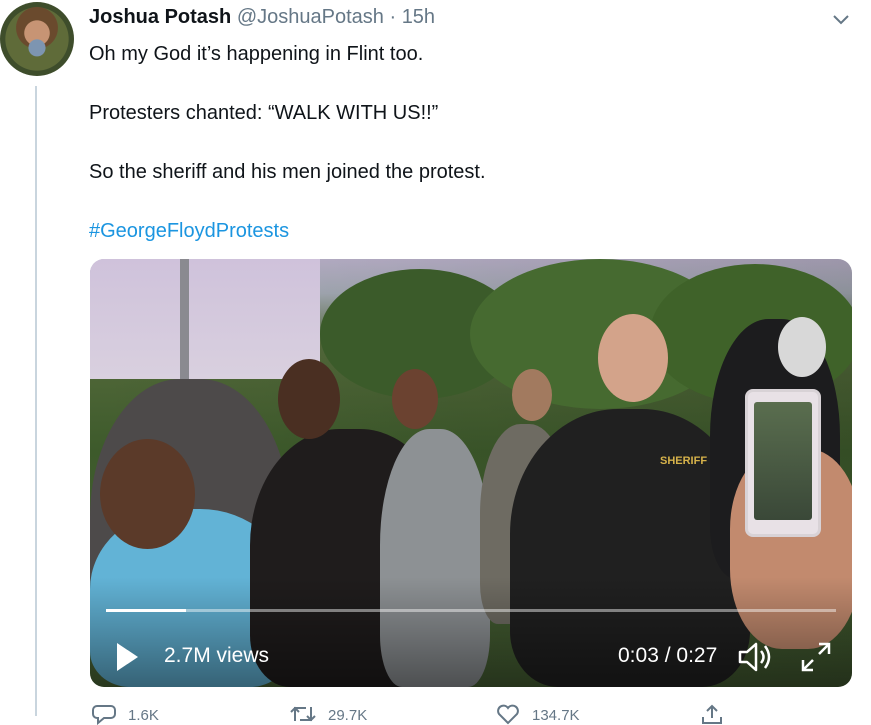  I want to click on tweet-header: Joshua Potash @JoshuaPotash · 15h, so click(262, 17).